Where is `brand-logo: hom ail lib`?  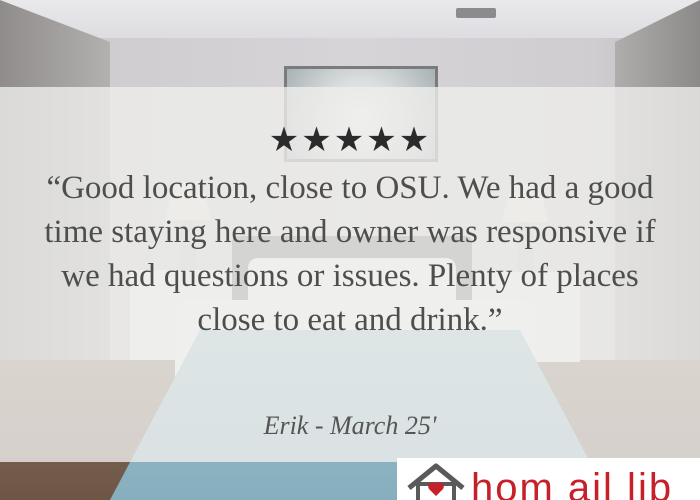
brand-logo: hom ail lib is located at coordinates (548, 479).